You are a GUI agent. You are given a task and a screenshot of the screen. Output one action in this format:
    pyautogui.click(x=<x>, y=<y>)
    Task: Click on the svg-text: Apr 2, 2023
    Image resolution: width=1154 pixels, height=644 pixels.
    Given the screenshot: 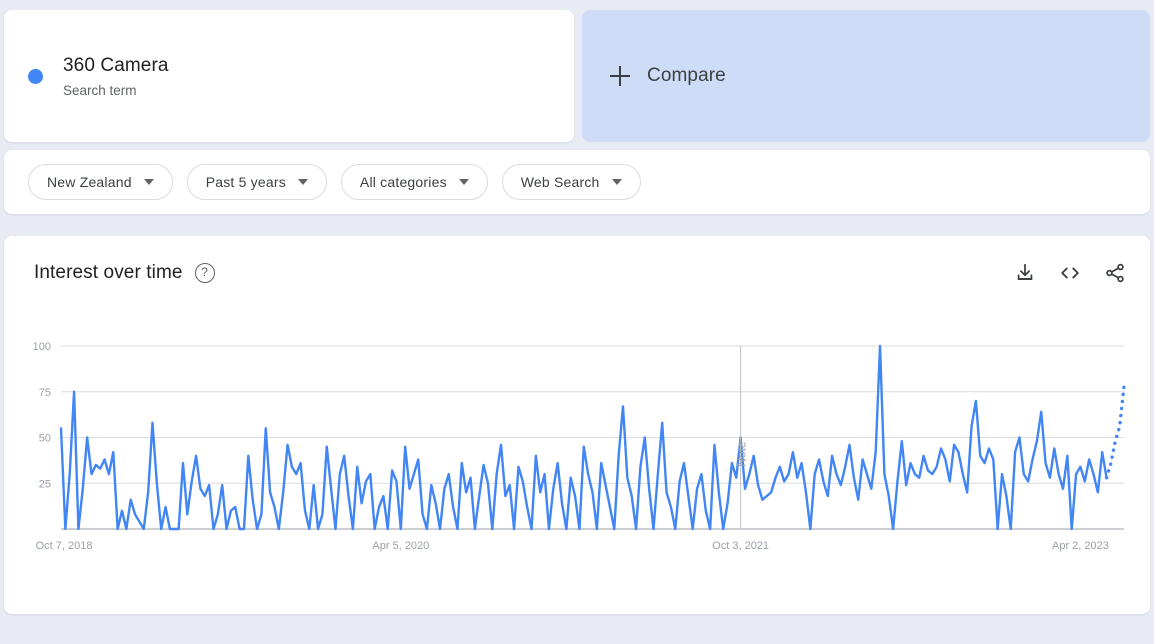 What is the action you would take?
    pyautogui.click(x=1080, y=546)
    